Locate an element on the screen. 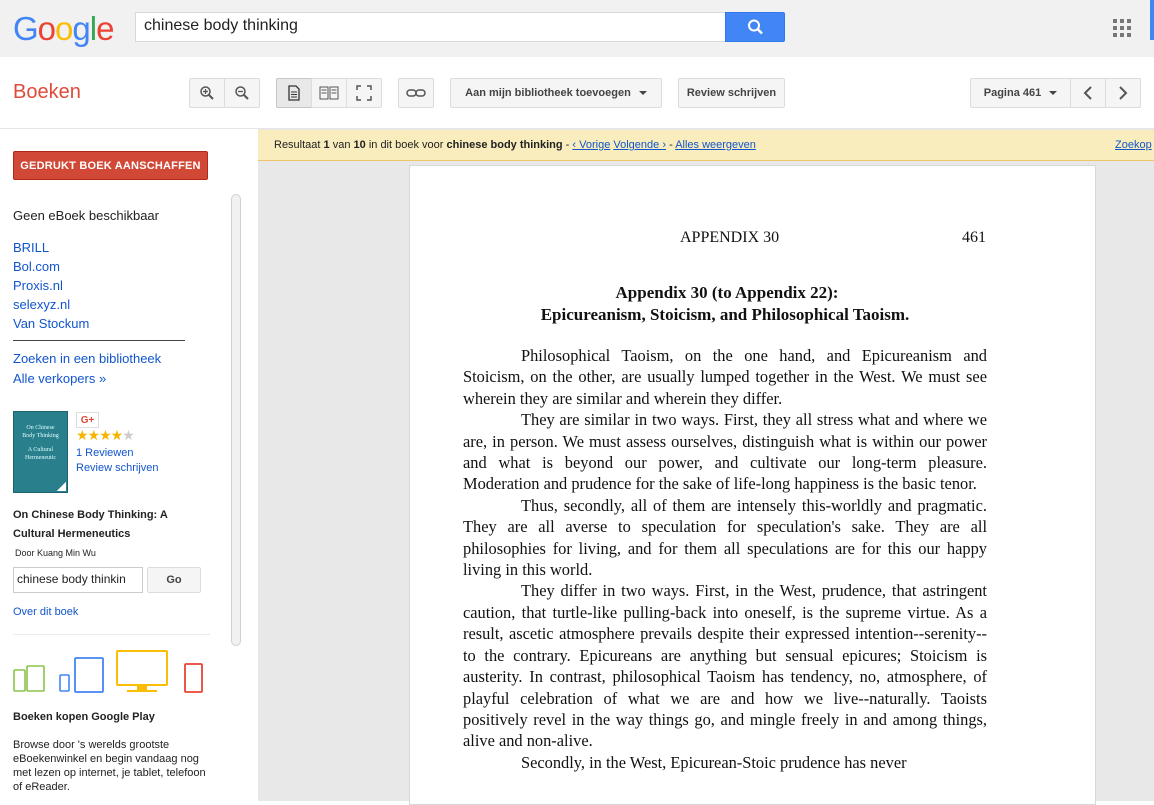 Image resolution: width=1154 pixels, height=805 pixels. all-sellers-link: Alle verkopers » is located at coordinates (59, 378).